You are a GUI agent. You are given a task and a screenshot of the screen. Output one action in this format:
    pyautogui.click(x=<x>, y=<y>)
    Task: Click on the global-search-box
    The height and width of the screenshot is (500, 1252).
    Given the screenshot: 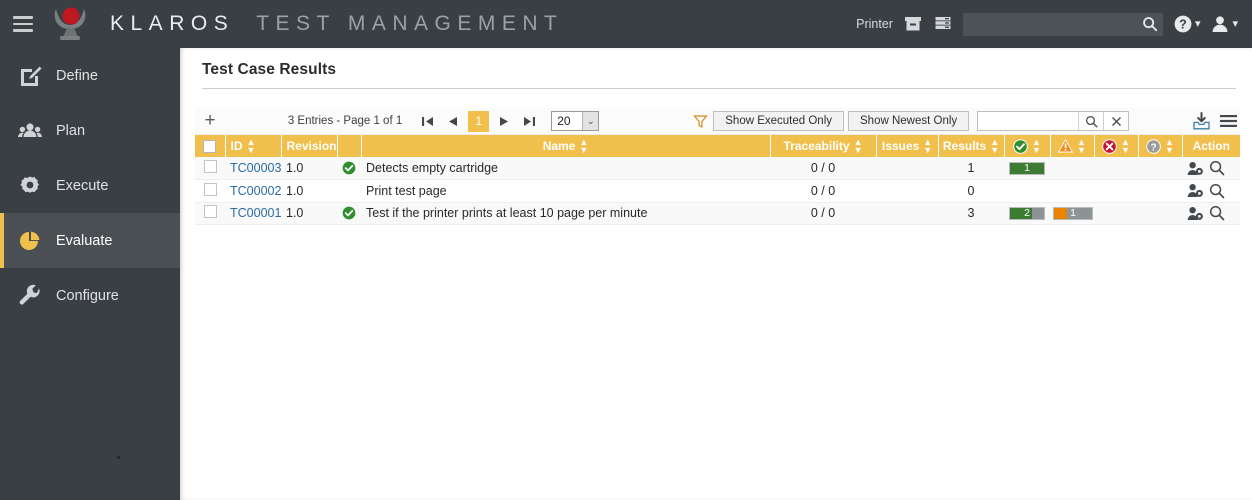 What is the action you would take?
    pyautogui.click(x=1062, y=24)
    